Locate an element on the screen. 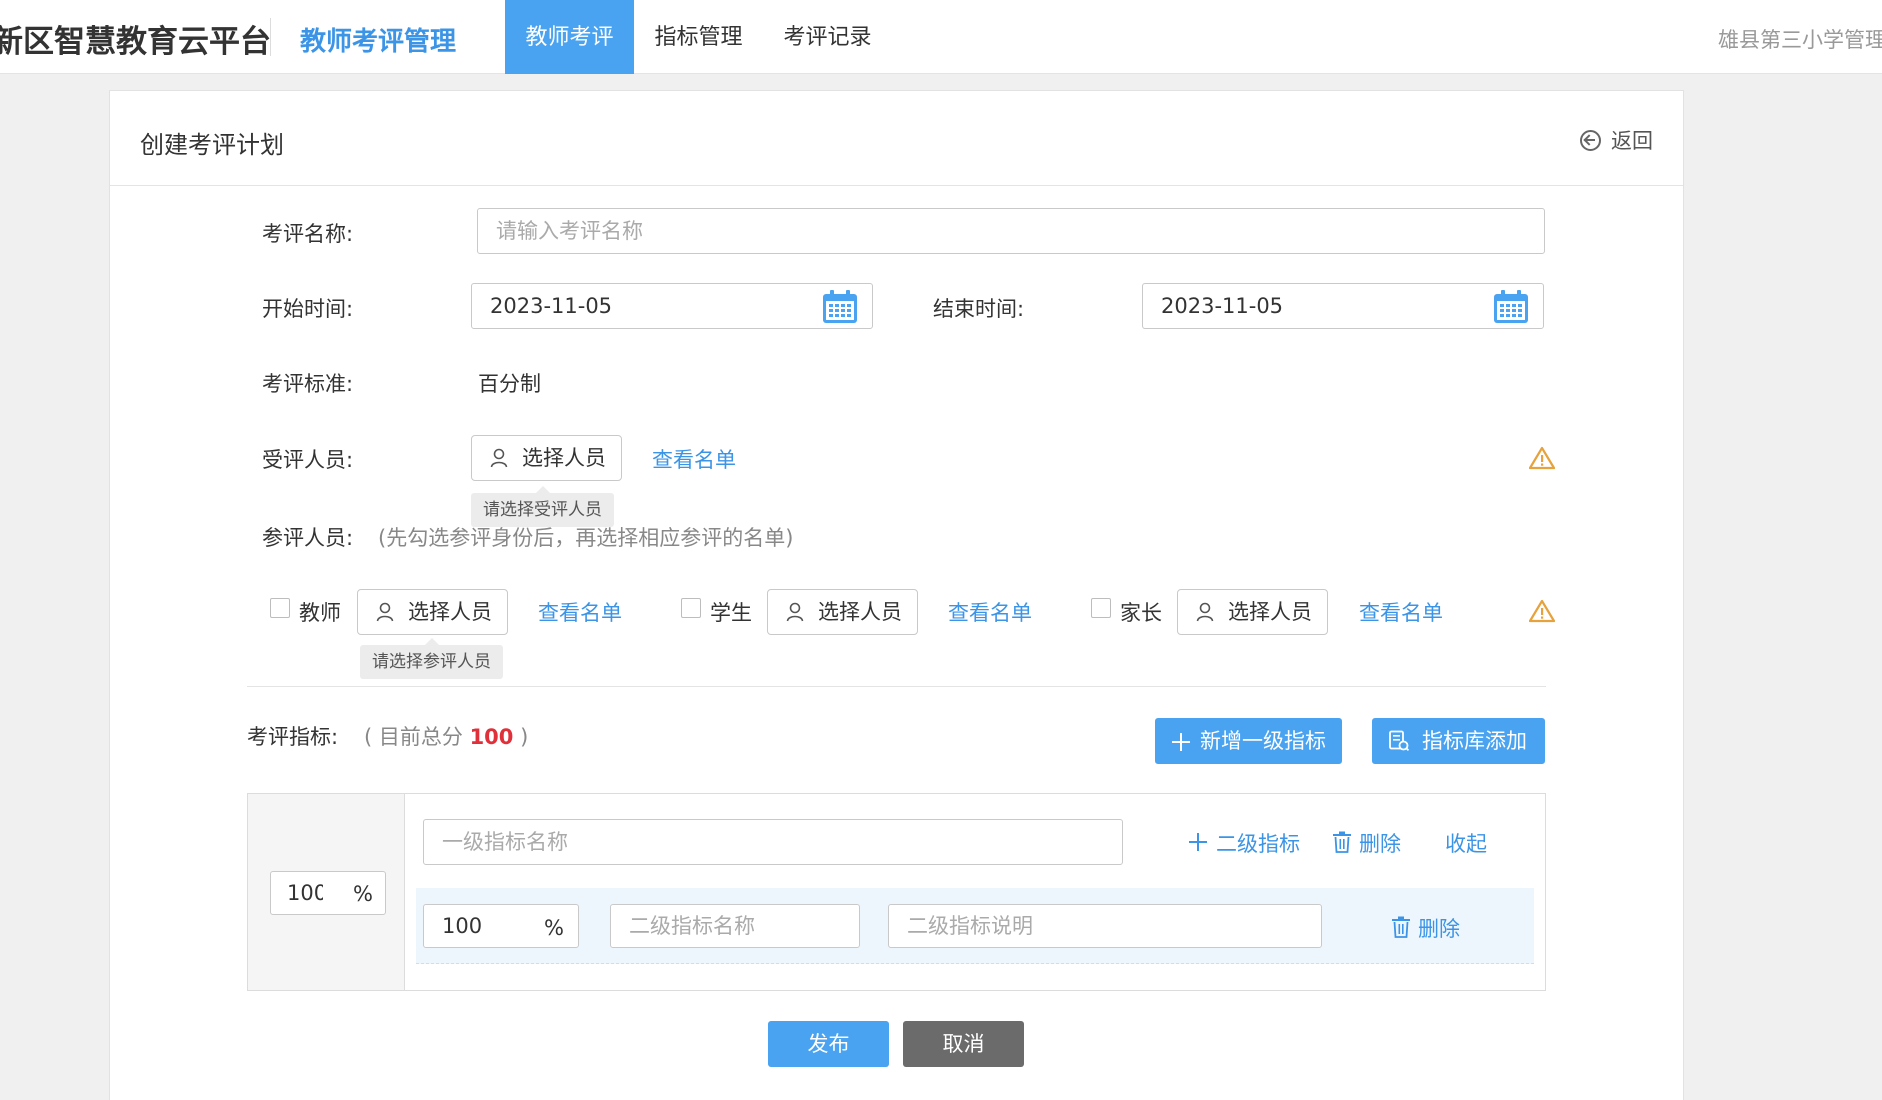 The height and width of the screenshot is (1100, 1882). level2-indicator-row: 100 % 二级指标名称 二级指标说明 删除 is located at coordinates (975, 926).